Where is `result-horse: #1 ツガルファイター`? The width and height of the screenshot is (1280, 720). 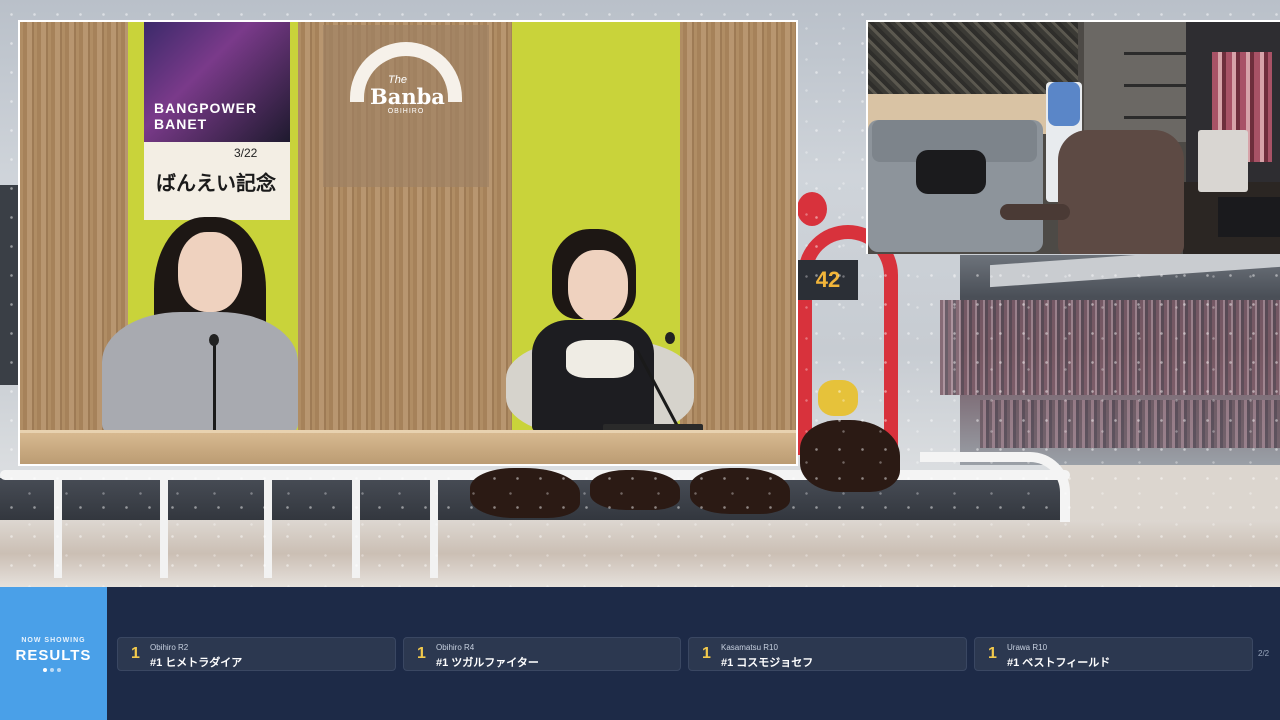
result-horse: #1 ツガルファイター is located at coordinates (487, 663).